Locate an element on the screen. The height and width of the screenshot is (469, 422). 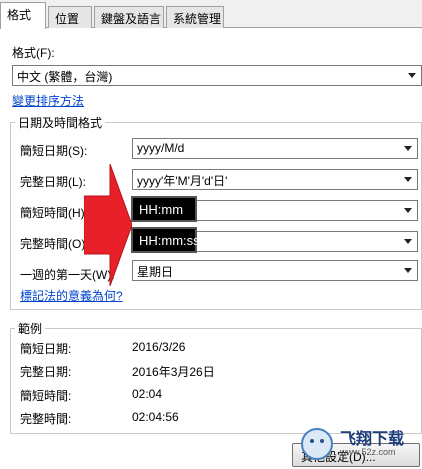
watermark-url: www.52z.com is located at coordinates (368, 452).